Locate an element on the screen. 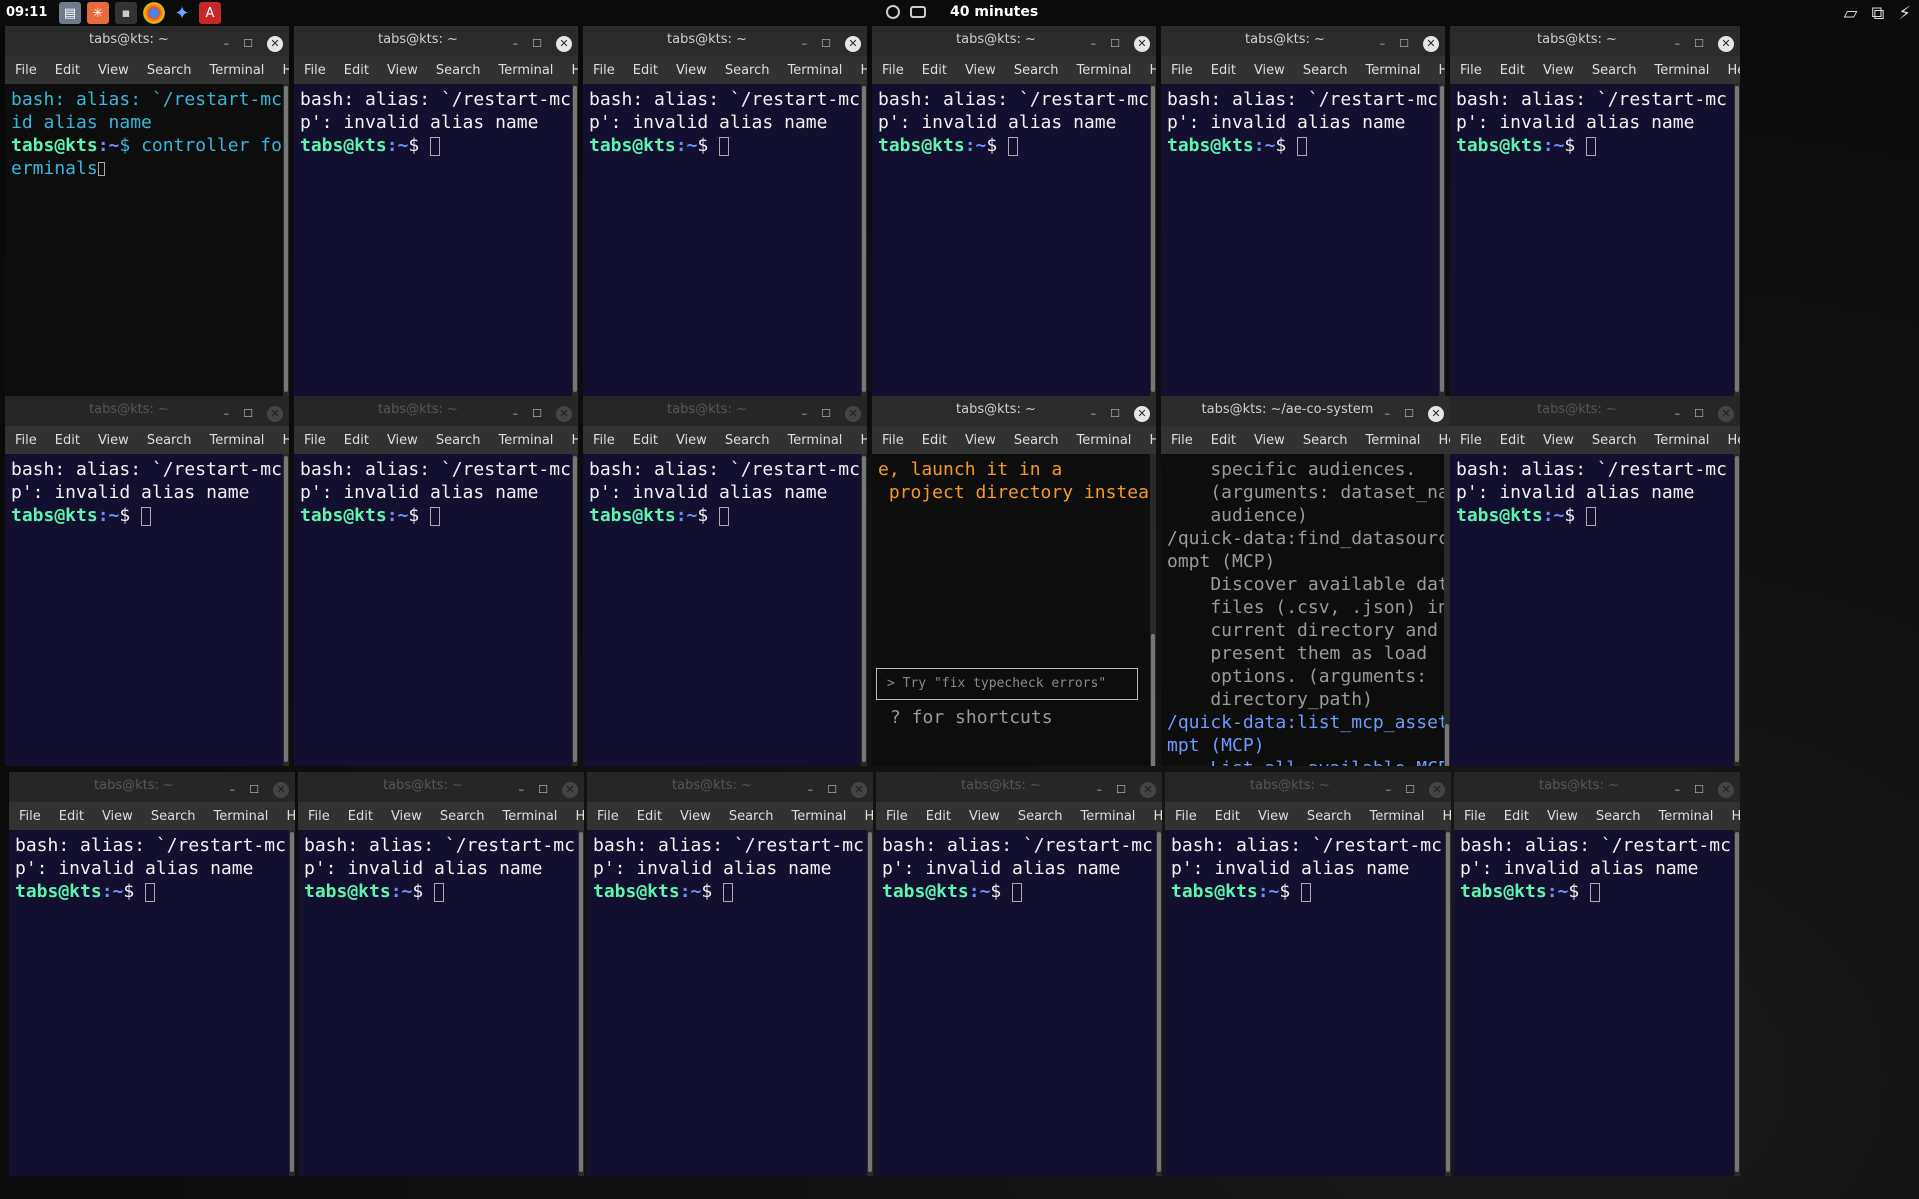  timer-label: 40 minutes is located at coordinates (994, 12).